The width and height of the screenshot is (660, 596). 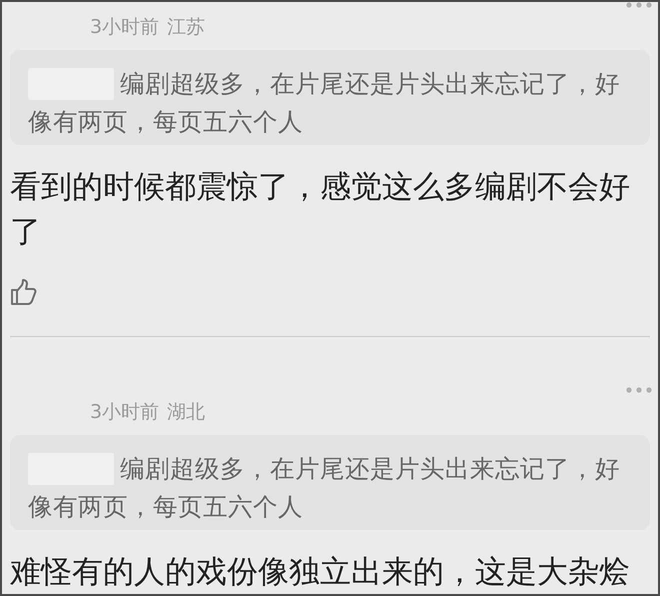 What do you see at coordinates (186, 27) in the screenshot?
I see `comment-location: 江苏` at bounding box center [186, 27].